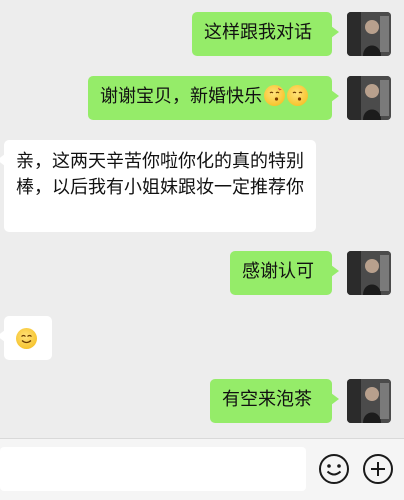 This screenshot has width=404, height=500. I want to click on message-bubble-incoming: 亲，这两天辛苦你啦你化的真的特别棒，以后我有小姐妹跟妆一定推荐你, so click(158, 186).